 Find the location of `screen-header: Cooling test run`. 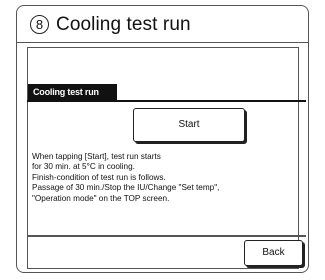

screen-header: Cooling test run is located at coordinates (72, 92).